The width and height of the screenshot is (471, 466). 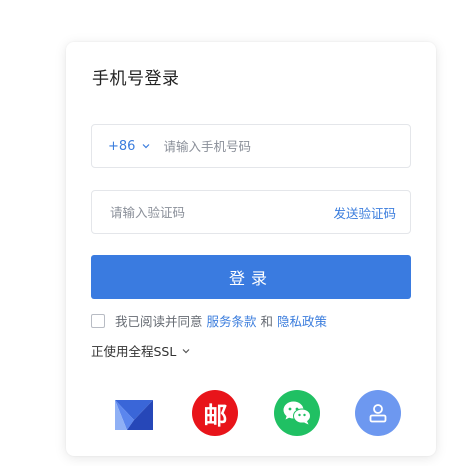 I want to click on mail-icon, so click(x=134, y=413).